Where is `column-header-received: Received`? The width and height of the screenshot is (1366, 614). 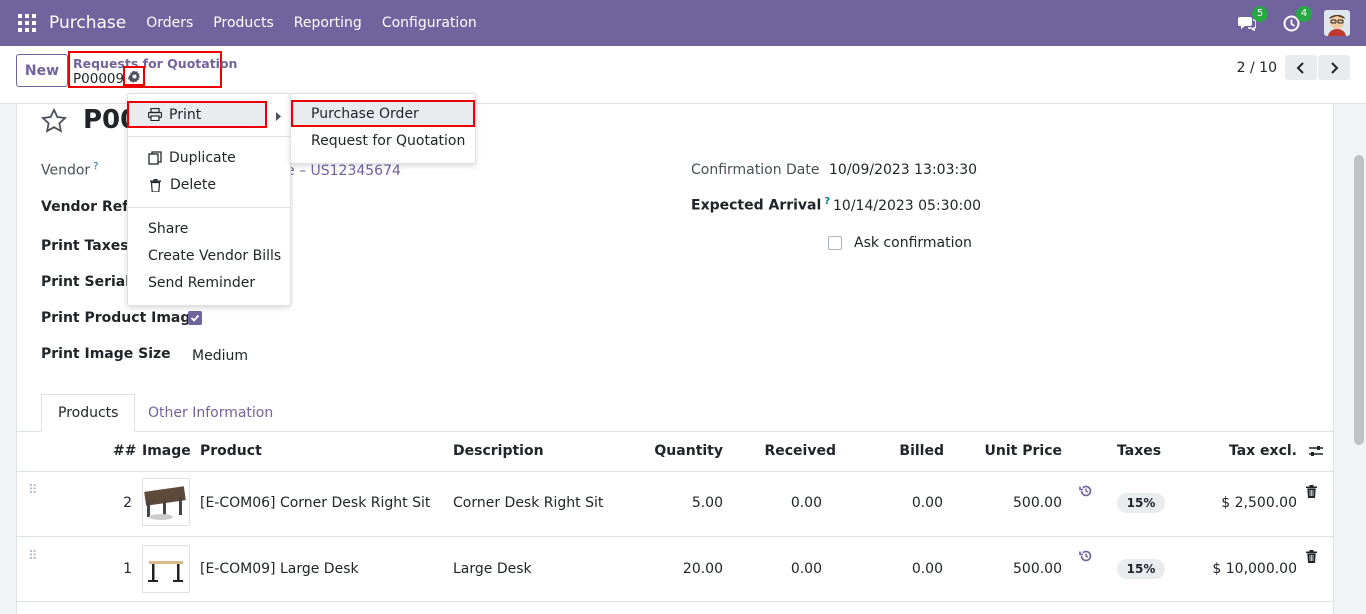
column-header-received: Received is located at coordinates (800, 451).